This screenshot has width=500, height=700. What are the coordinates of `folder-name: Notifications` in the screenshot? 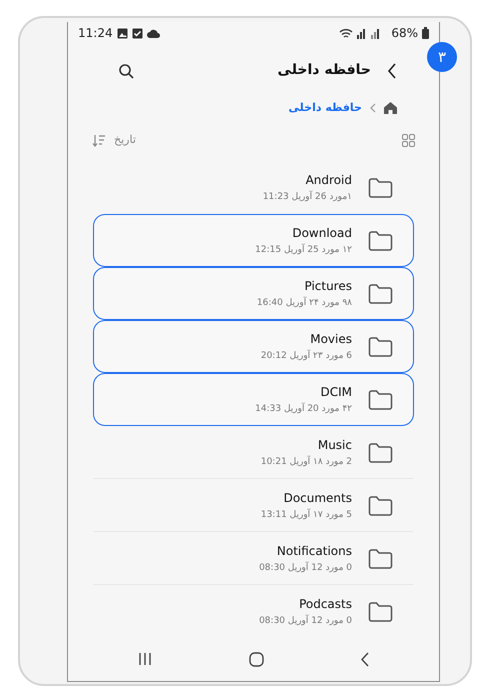 It's located at (314, 551).